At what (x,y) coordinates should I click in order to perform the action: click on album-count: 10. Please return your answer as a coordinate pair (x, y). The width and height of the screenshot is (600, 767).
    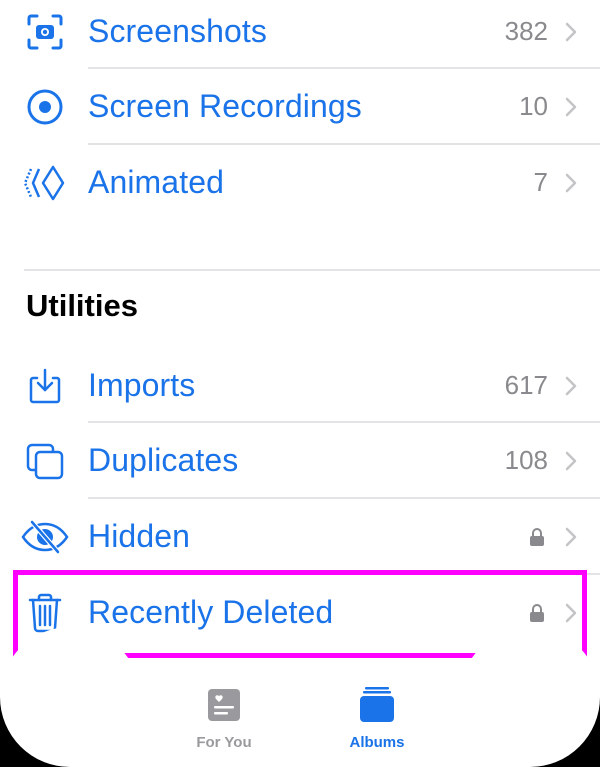
    Looking at the image, I should click on (533, 106).